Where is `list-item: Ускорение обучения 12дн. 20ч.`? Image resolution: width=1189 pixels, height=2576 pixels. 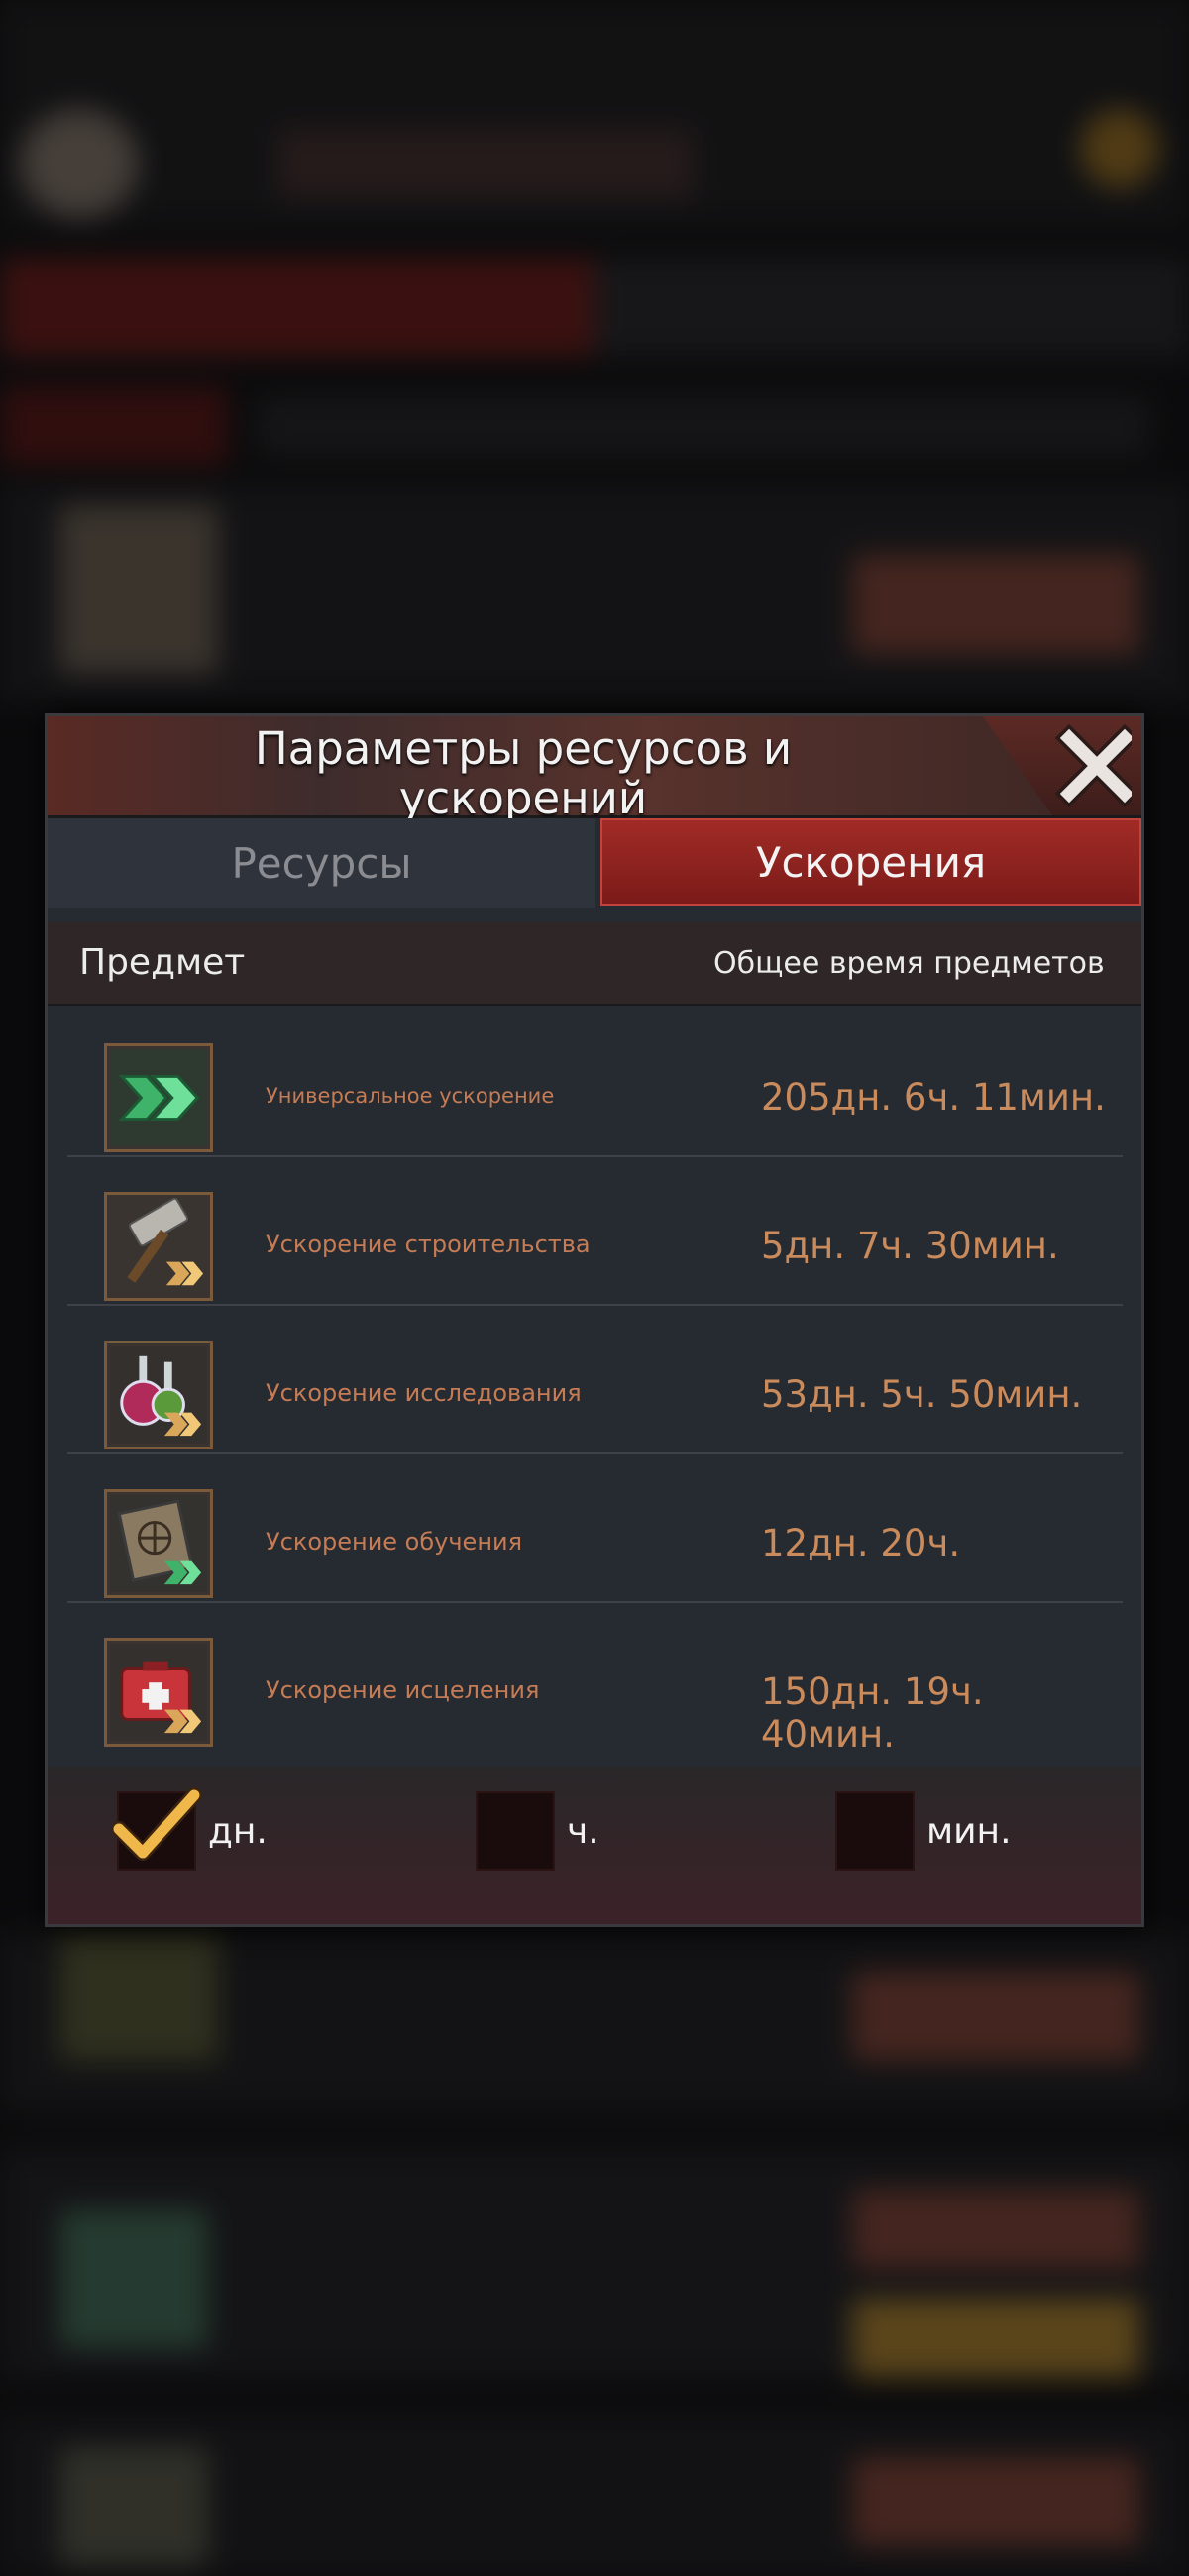 list-item: Ускорение обучения 12дн. 20ч. is located at coordinates (595, 1529).